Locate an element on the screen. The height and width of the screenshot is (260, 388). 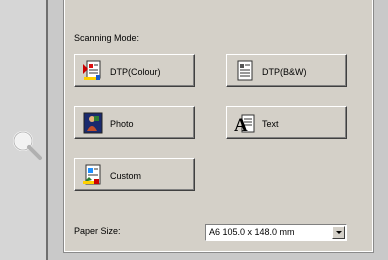
paper-size-select: A6 105.0 x 148.0 mm is located at coordinates (276, 232).